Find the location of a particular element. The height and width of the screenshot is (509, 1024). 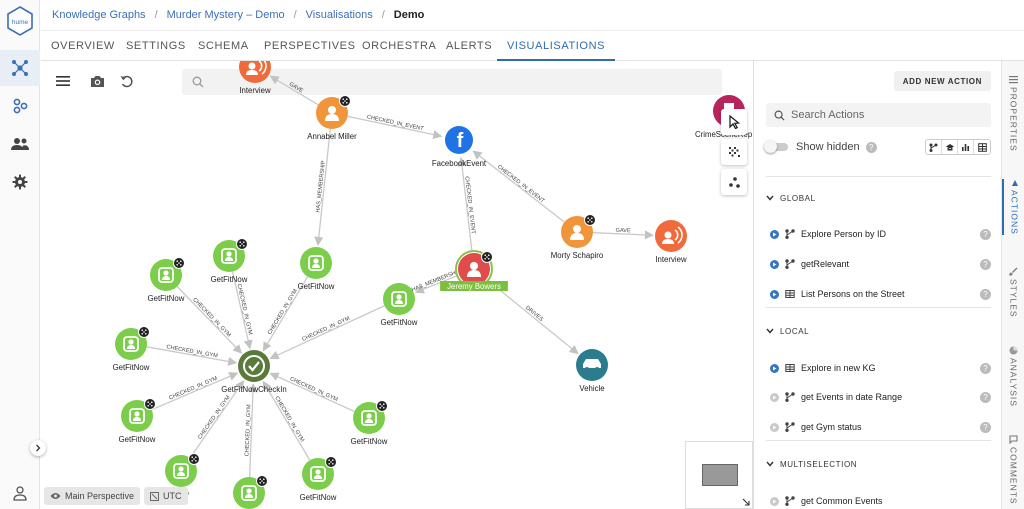

menu-icon is located at coordinates (63, 81).